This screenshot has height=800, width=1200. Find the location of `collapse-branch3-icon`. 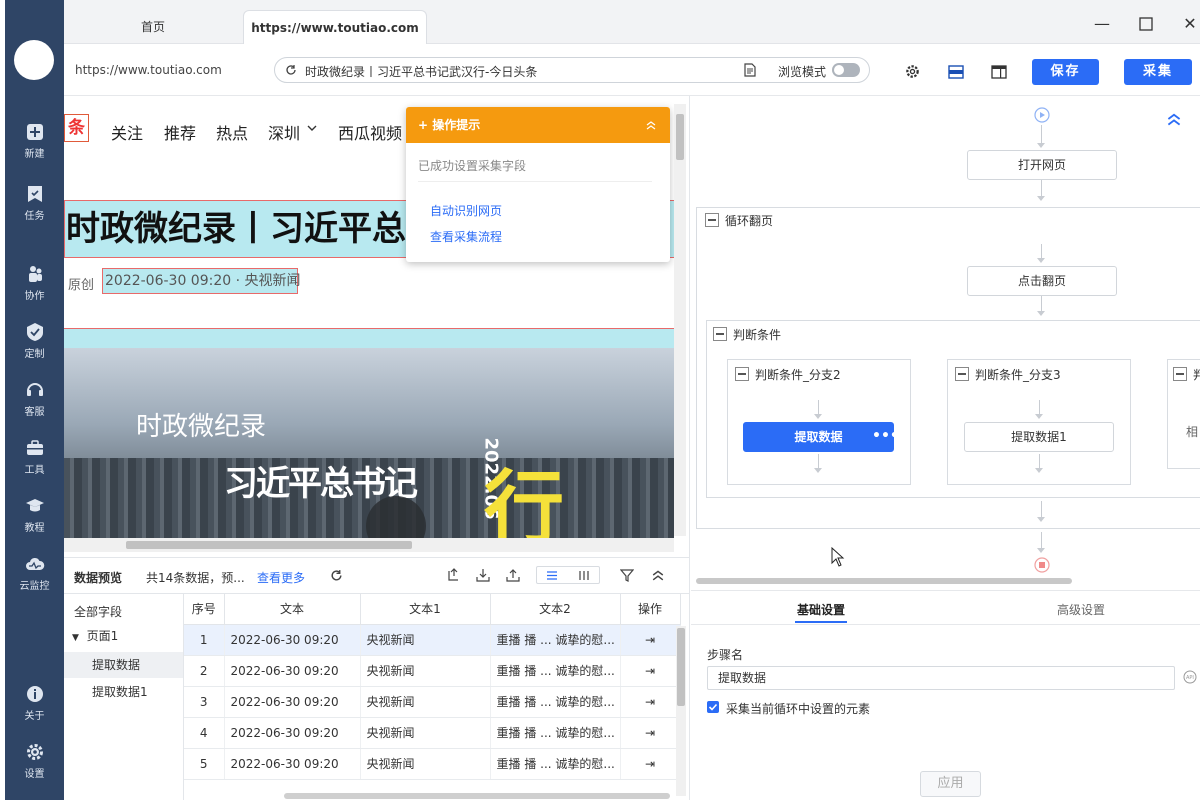

collapse-branch3-icon is located at coordinates (962, 374).